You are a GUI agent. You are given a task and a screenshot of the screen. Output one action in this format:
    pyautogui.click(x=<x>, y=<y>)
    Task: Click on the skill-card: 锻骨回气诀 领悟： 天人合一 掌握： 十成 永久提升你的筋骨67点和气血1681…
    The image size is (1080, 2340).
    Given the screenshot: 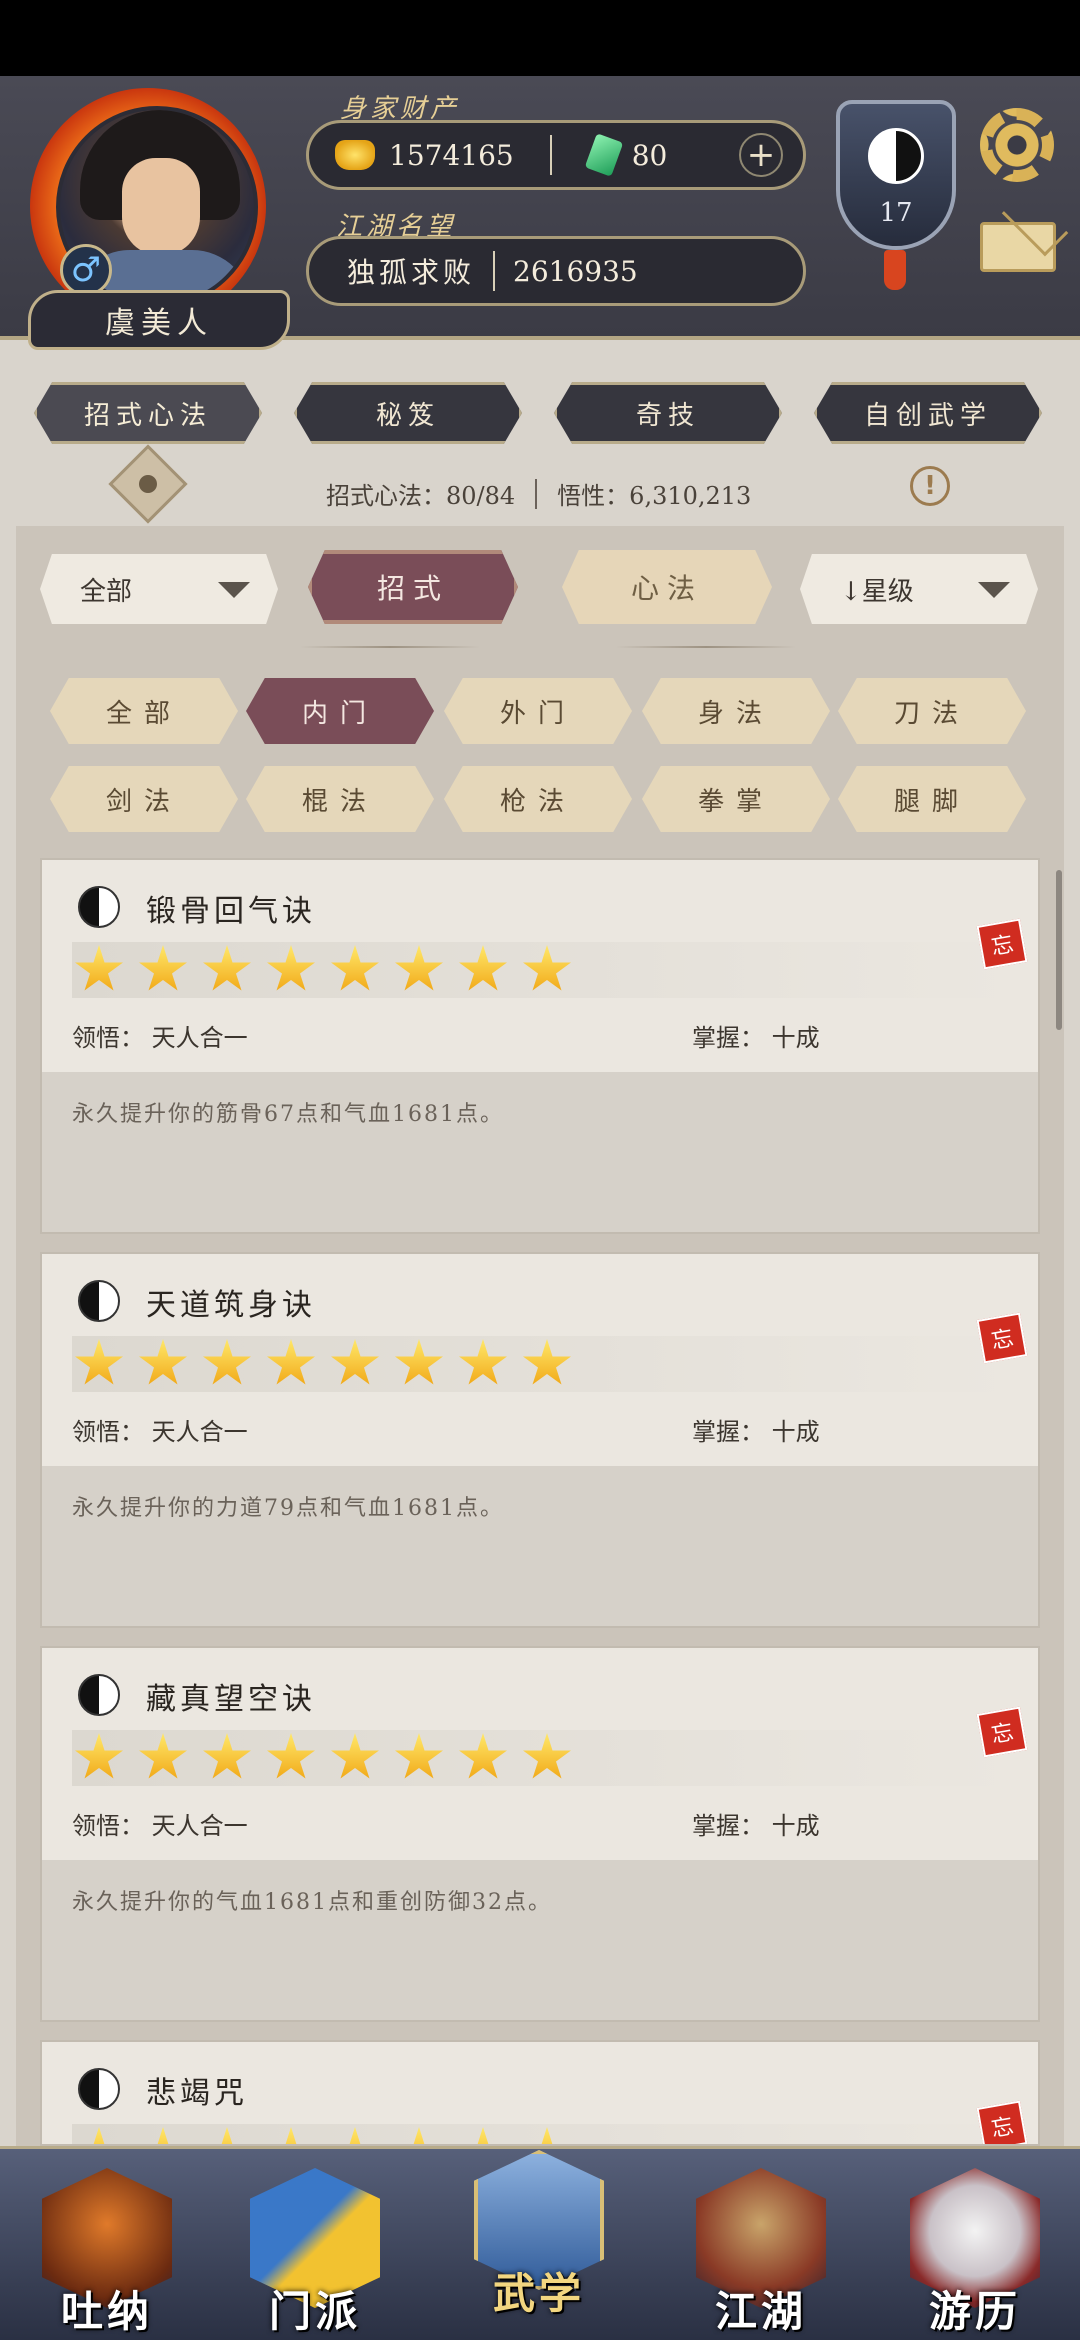 What is the action you would take?
    pyautogui.click(x=540, y=1046)
    